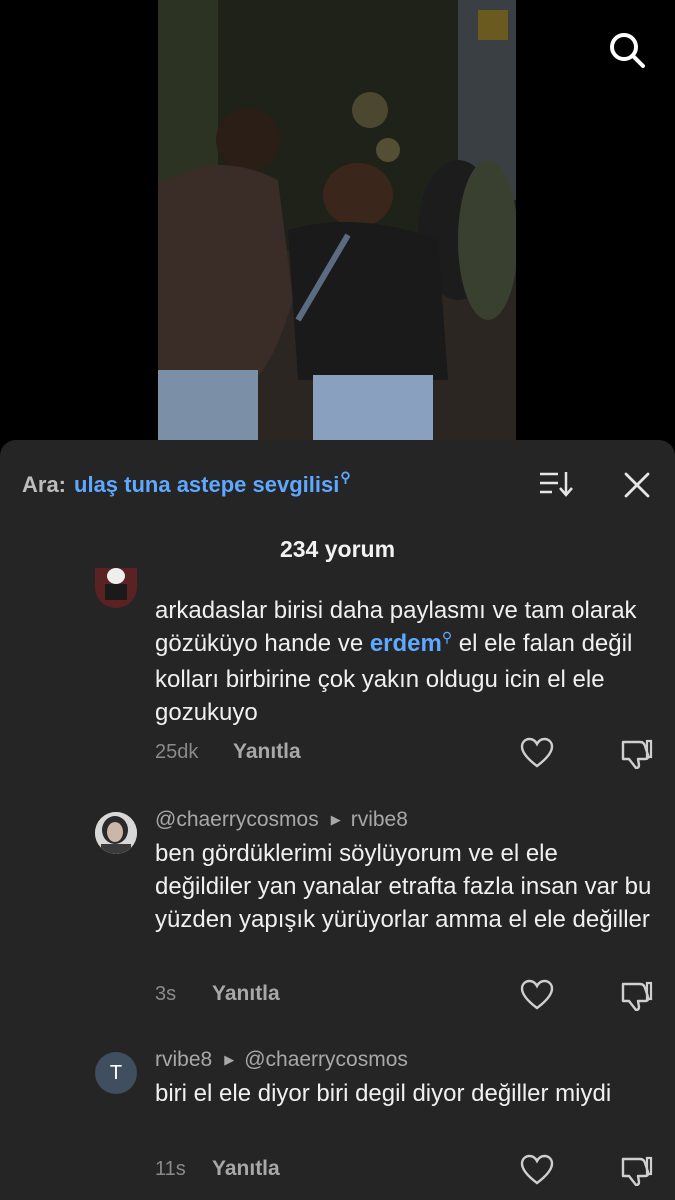  What do you see at coordinates (406, 643) in the screenshot?
I see `search-keyword-link: erdem` at bounding box center [406, 643].